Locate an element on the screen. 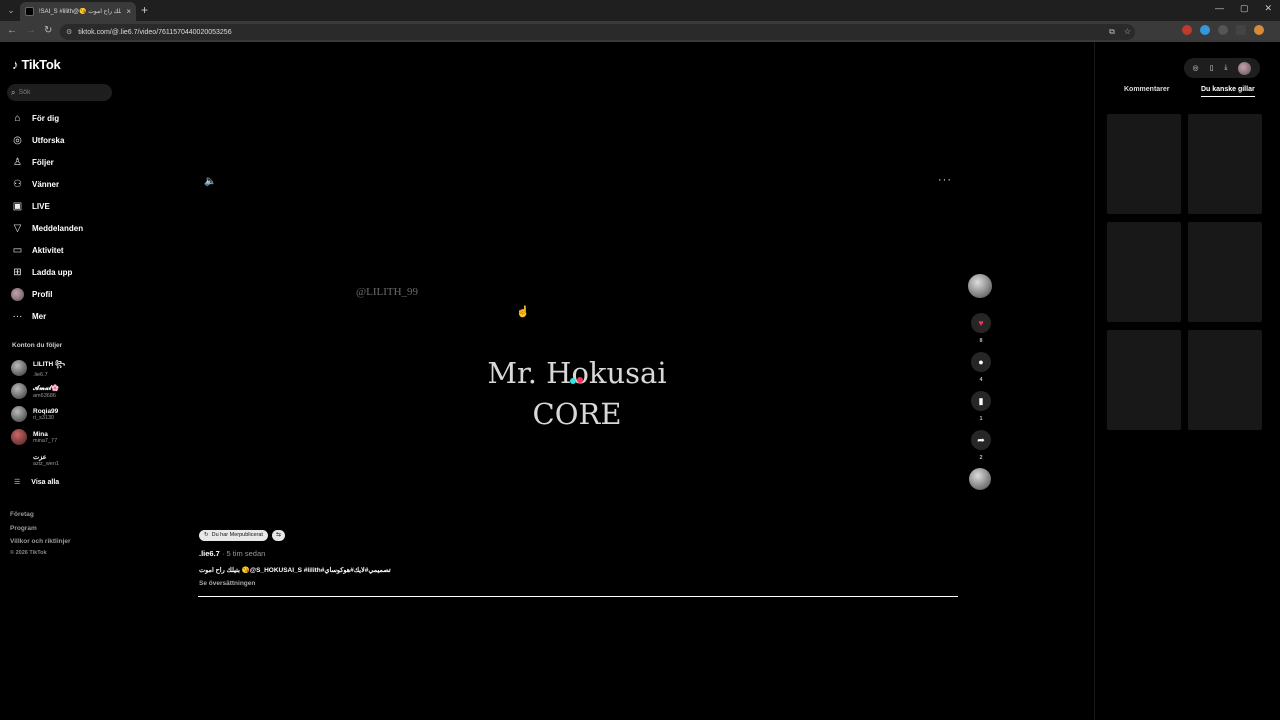  comment-icon: ● is located at coordinates (981, 362).